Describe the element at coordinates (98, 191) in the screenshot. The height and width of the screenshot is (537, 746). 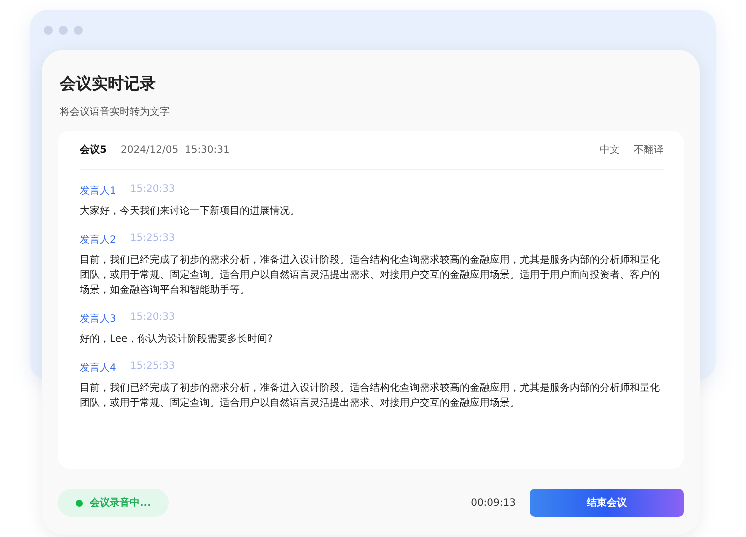
I see `speaker-name: 发言人1` at that location.